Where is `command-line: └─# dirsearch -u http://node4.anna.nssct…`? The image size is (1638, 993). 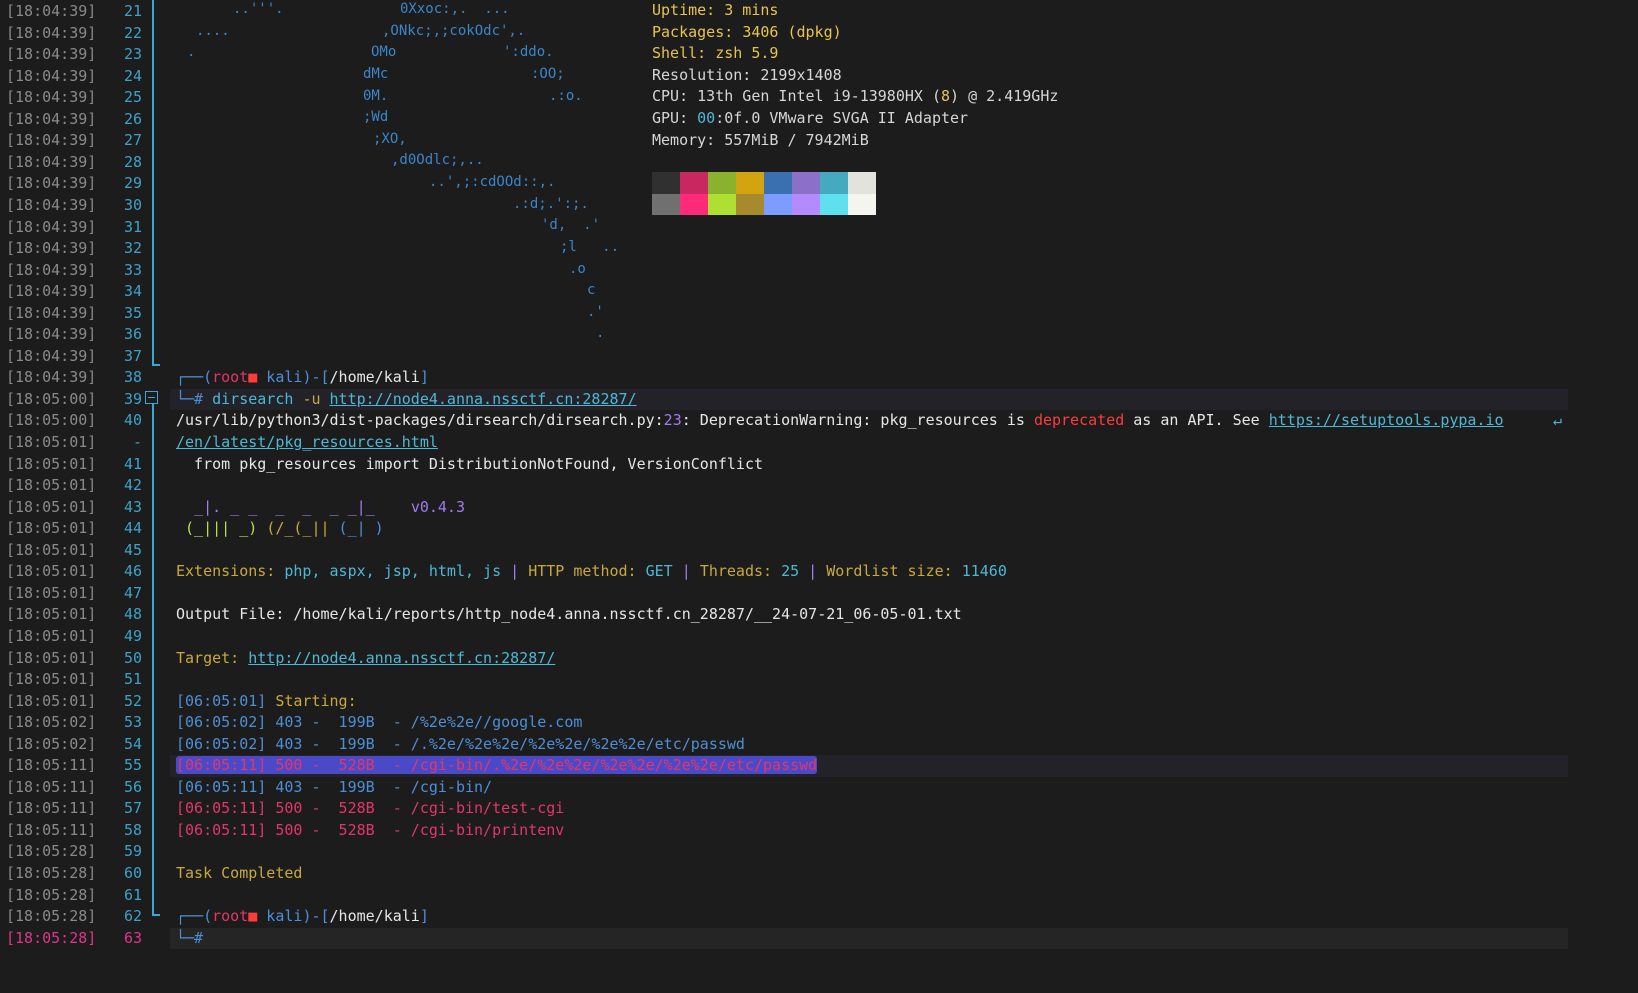 command-line: └─# dirsearch -u http://node4.anna.nssct… is located at coordinates (869, 399).